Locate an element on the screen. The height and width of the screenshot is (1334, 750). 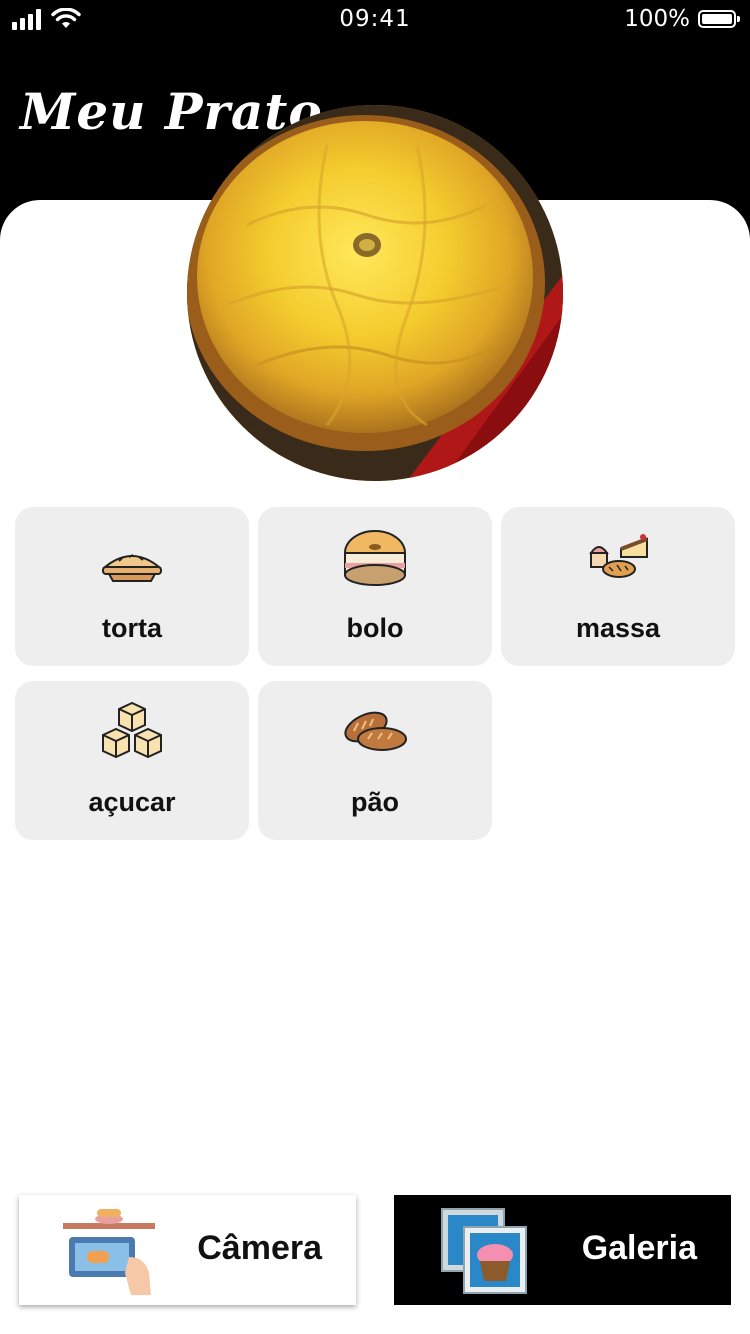
sugar-cubes-icon is located at coordinates (132, 730).